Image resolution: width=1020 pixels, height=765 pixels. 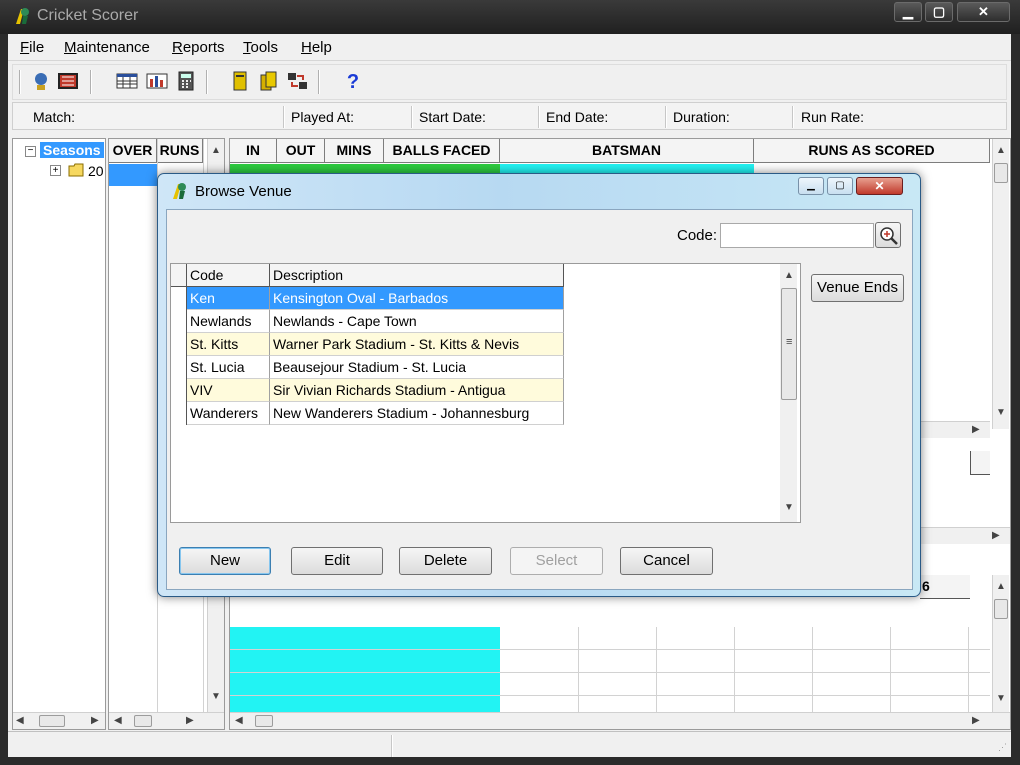 I want to click on calculator-icon, so click(x=186, y=82).